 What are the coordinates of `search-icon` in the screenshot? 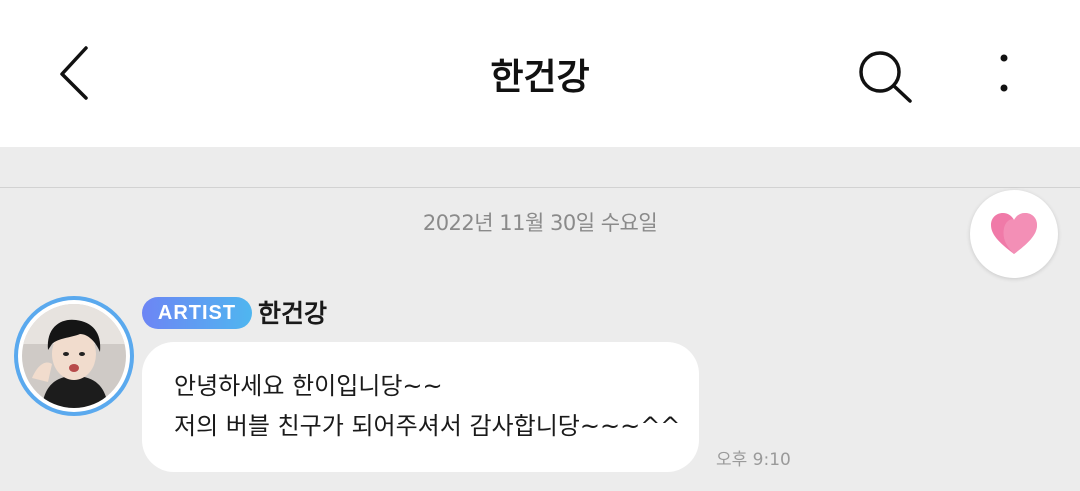 It's located at (885, 77).